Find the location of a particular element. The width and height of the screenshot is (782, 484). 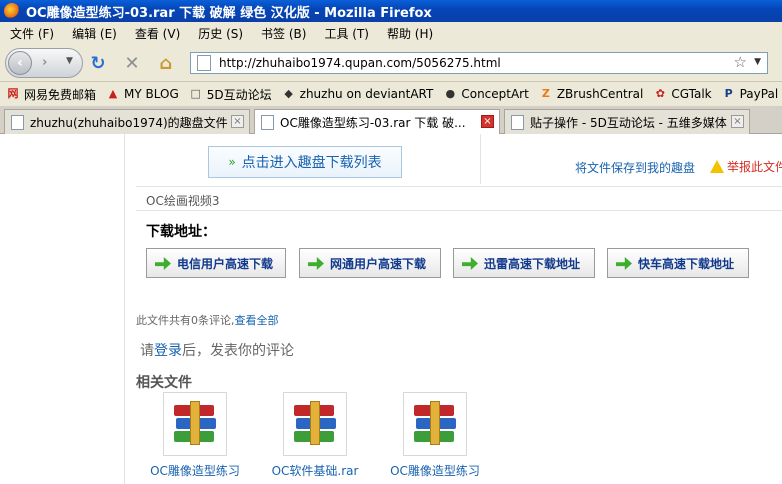

bookmark-item: ● ConceptArt is located at coordinates (486, 94).